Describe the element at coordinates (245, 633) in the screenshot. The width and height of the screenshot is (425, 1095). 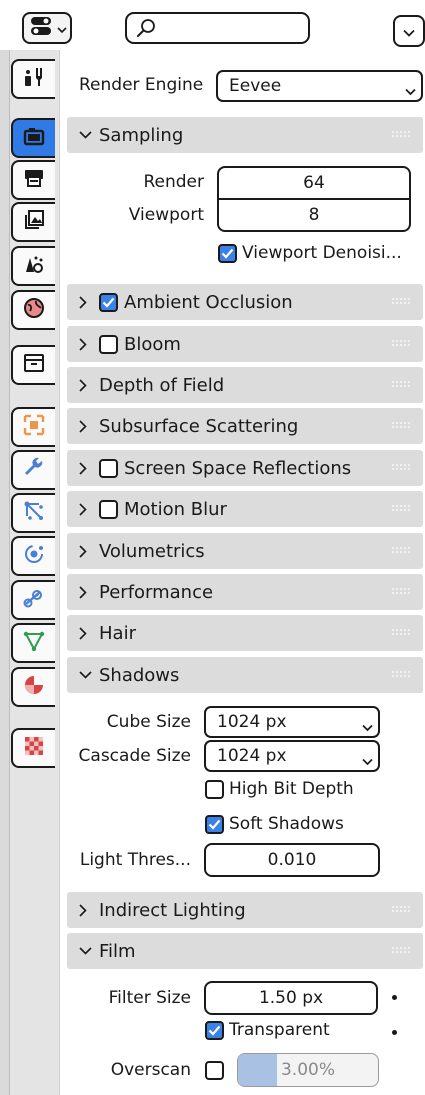
I see `panel-hair-header: Hair` at that location.